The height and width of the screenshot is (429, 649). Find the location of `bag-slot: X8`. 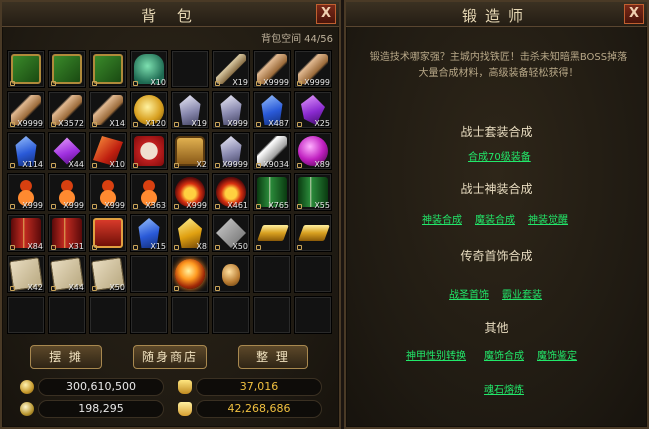

bag-slot: X8 is located at coordinates (190, 233).